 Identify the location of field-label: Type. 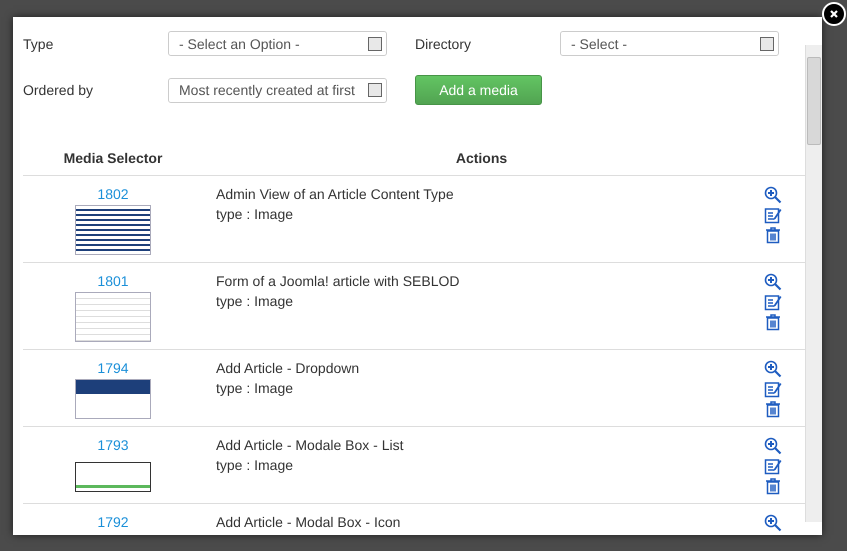
(38, 44).